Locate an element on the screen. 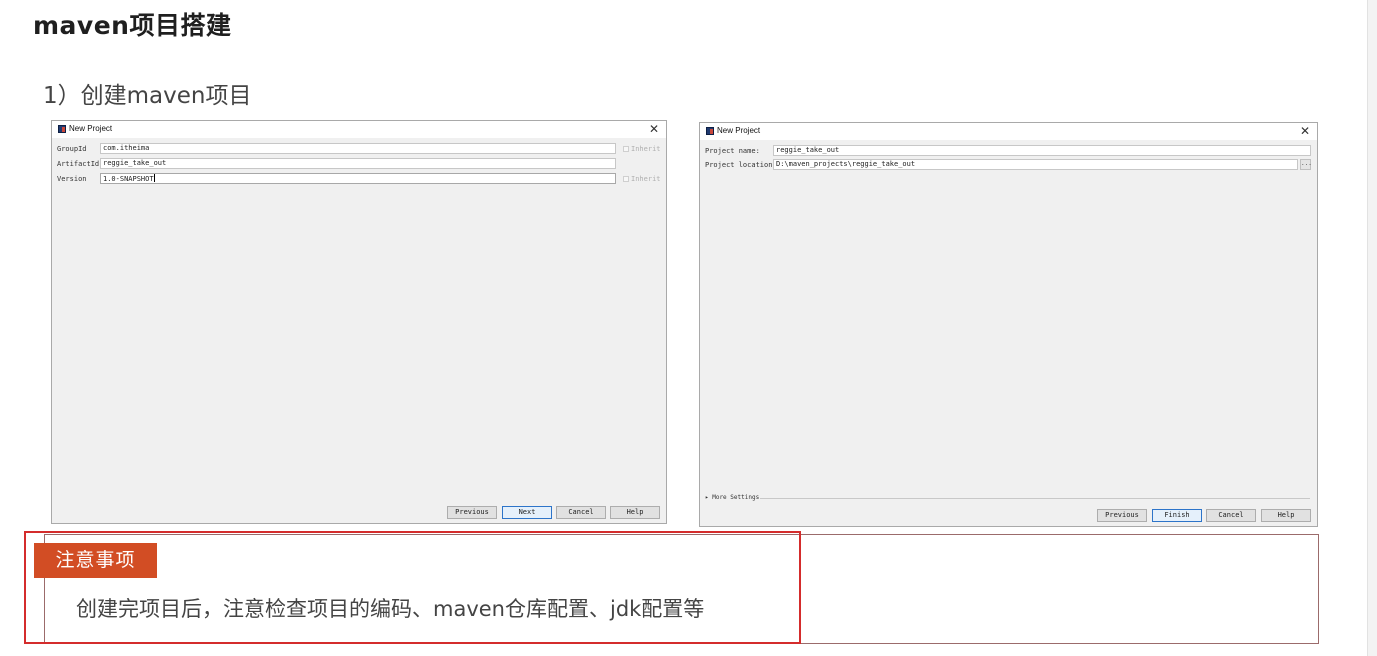  project-name-field: reggie_take_out is located at coordinates (1042, 150).